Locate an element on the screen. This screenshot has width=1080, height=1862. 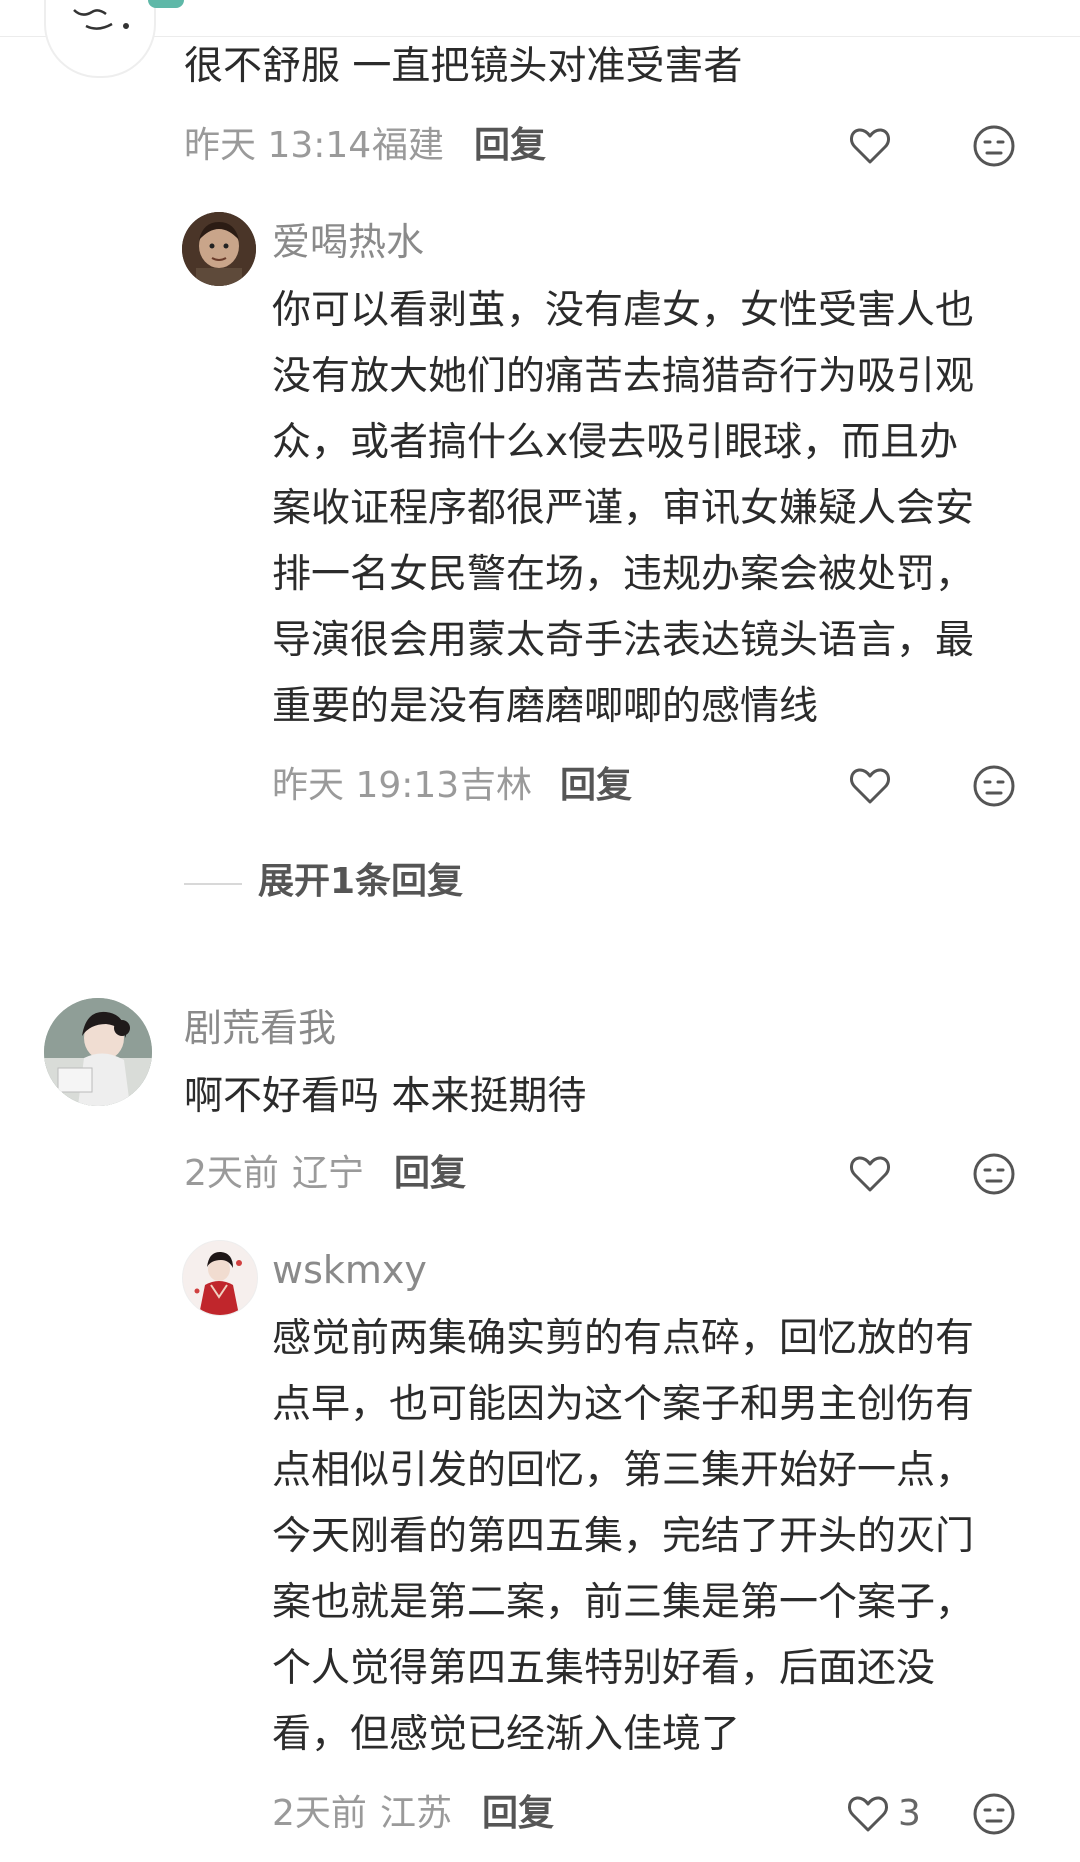
reply-text-line: 感觉前两集确实剪的有点碎，回忆放的有 is located at coordinates (623, 1338).